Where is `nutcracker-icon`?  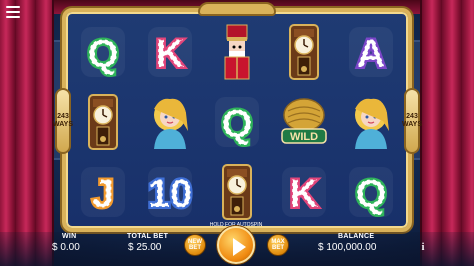 nutcracker-icon is located at coordinates (237, 52).